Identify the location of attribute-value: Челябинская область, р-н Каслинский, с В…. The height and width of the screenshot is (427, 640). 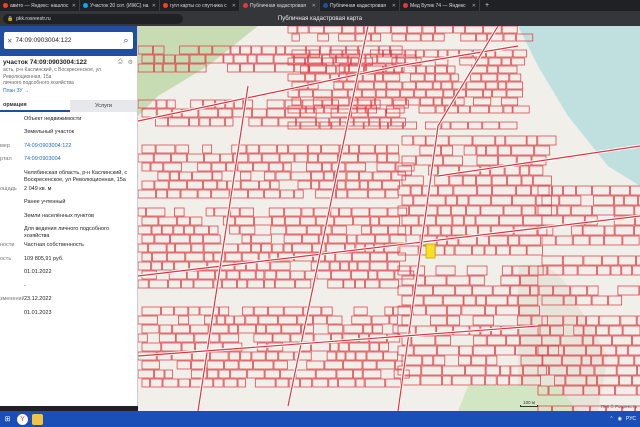
(76, 176).